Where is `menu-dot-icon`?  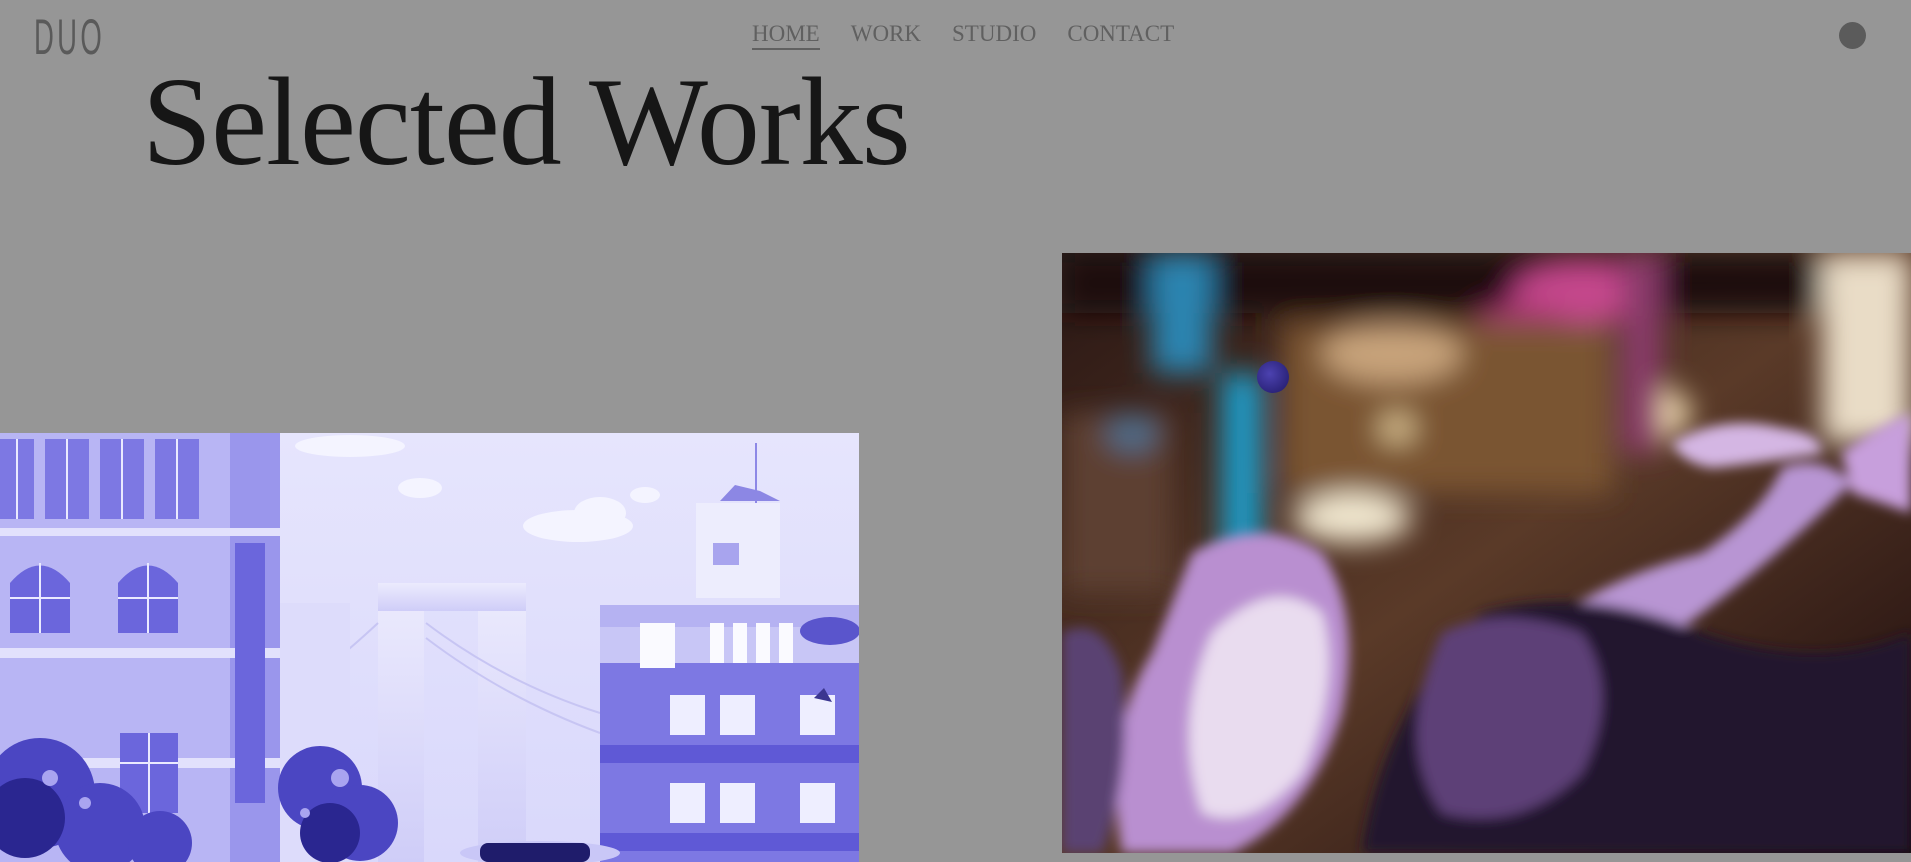
menu-dot-icon is located at coordinates (1852, 35).